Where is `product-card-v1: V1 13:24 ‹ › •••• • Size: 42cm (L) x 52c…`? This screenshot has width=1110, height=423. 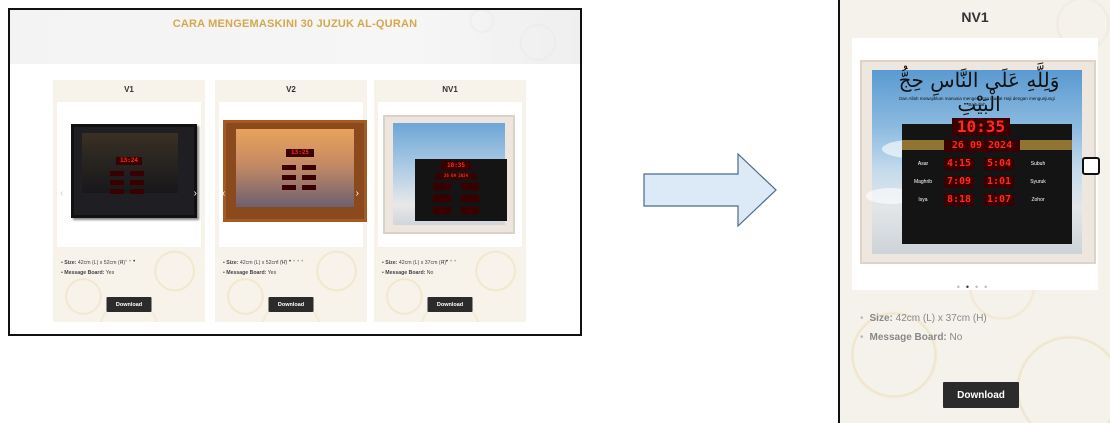 product-card-v1: V1 13:24 ‹ › •••• • Size: 42cm (L) x 52c… is located at coordinates (129, 201).